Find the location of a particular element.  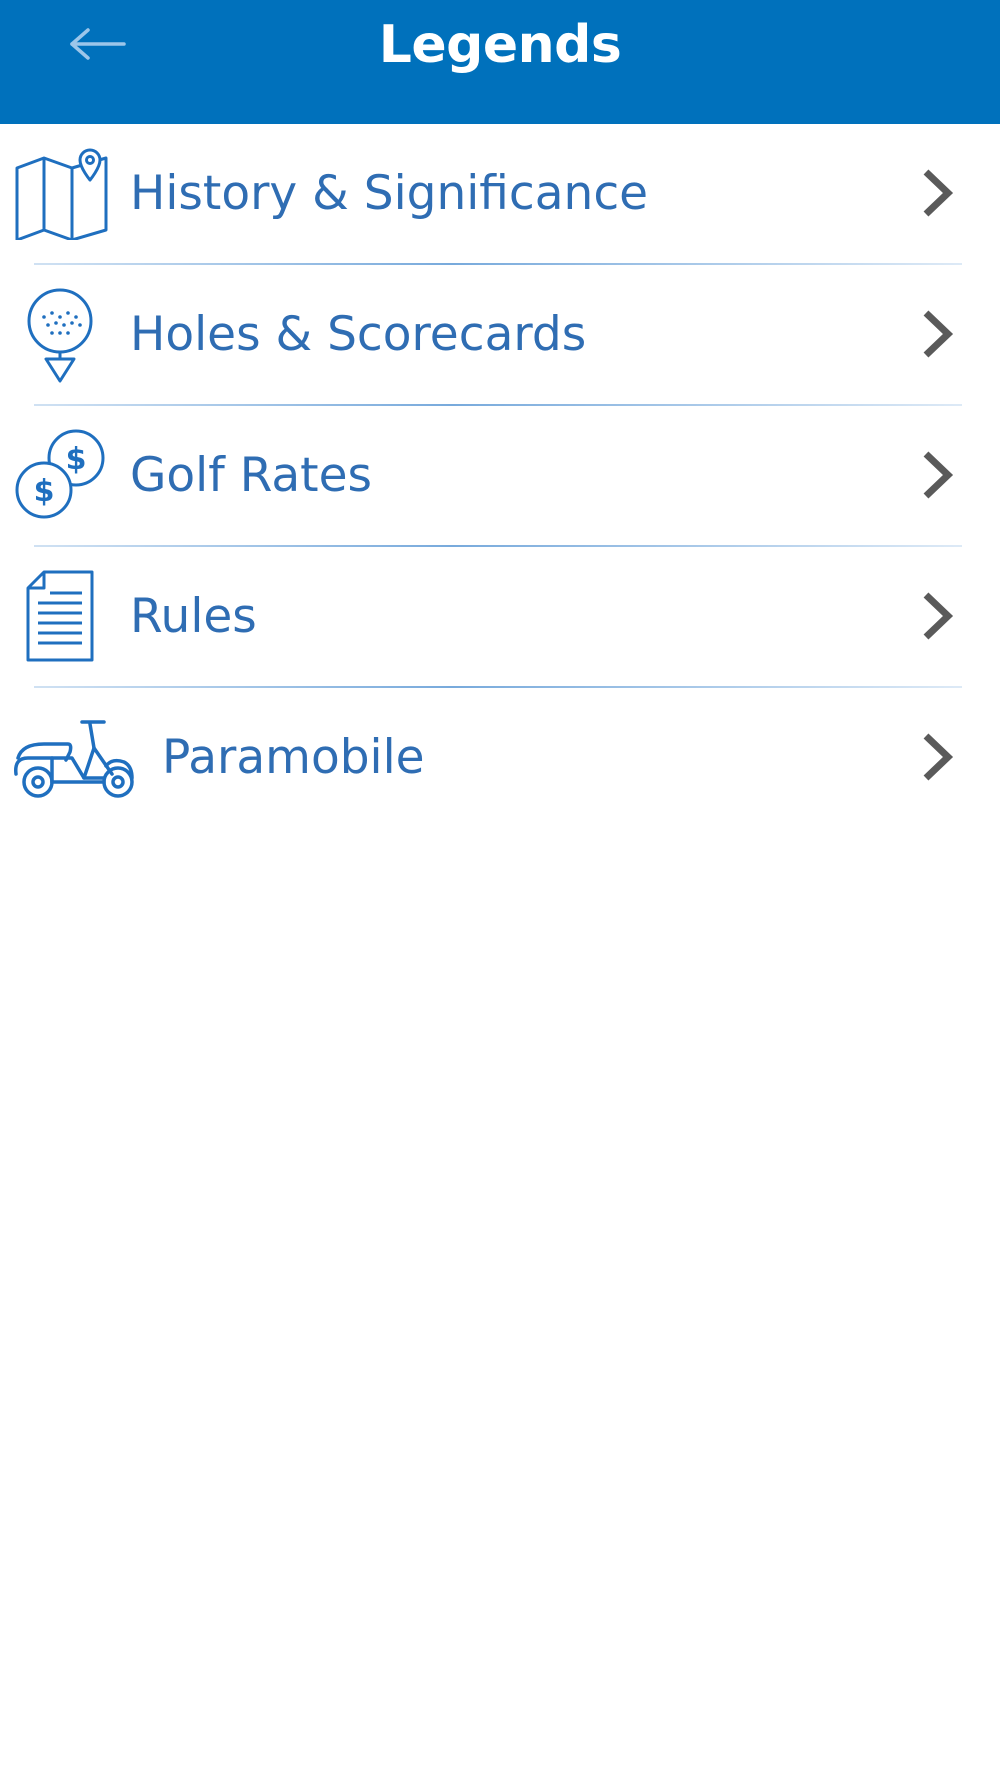

golf-ball-tee-icon is located at coordinates (60, 335).